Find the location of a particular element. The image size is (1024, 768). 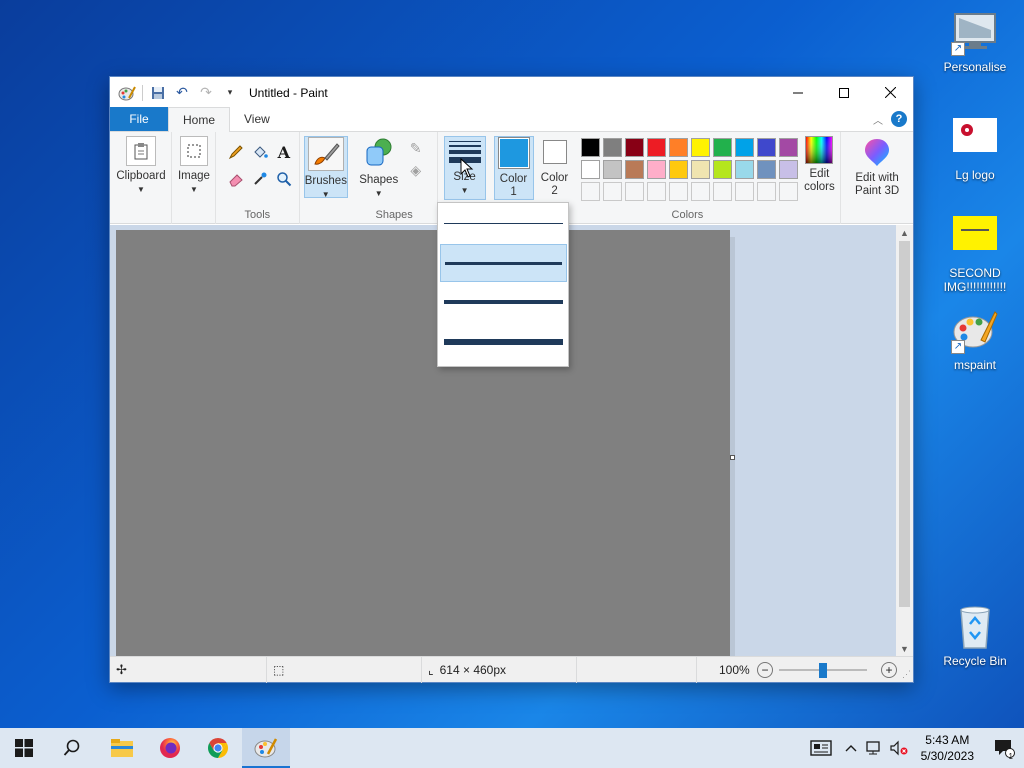

brushes-button: Brushes ▼ is located at coordinates (325, 167).